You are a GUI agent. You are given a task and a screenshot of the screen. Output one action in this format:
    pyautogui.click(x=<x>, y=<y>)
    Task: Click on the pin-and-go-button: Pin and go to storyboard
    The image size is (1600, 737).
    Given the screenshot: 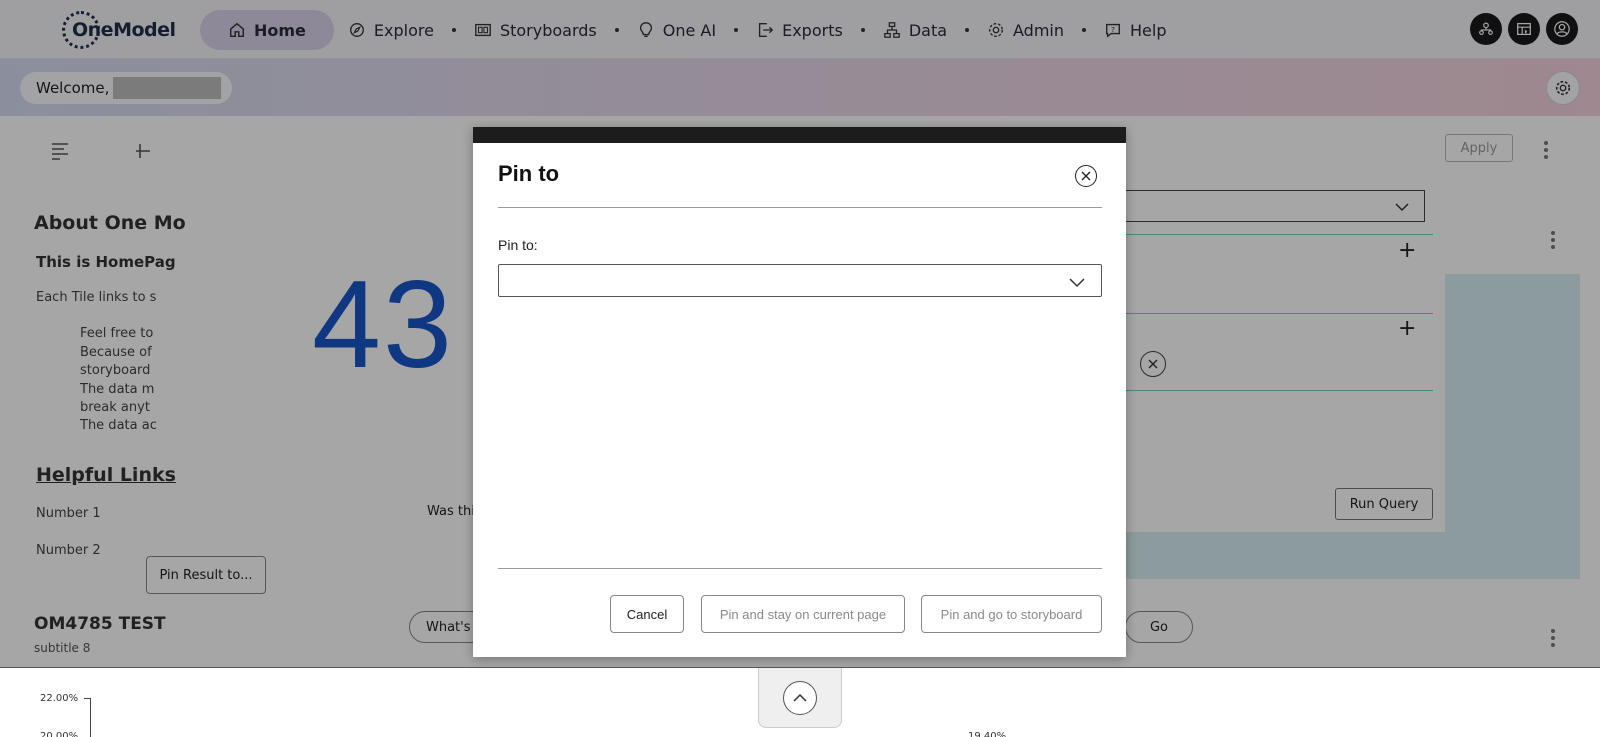 What is the action you would take?
    pyautogui.click(x=1011, y=614)
    